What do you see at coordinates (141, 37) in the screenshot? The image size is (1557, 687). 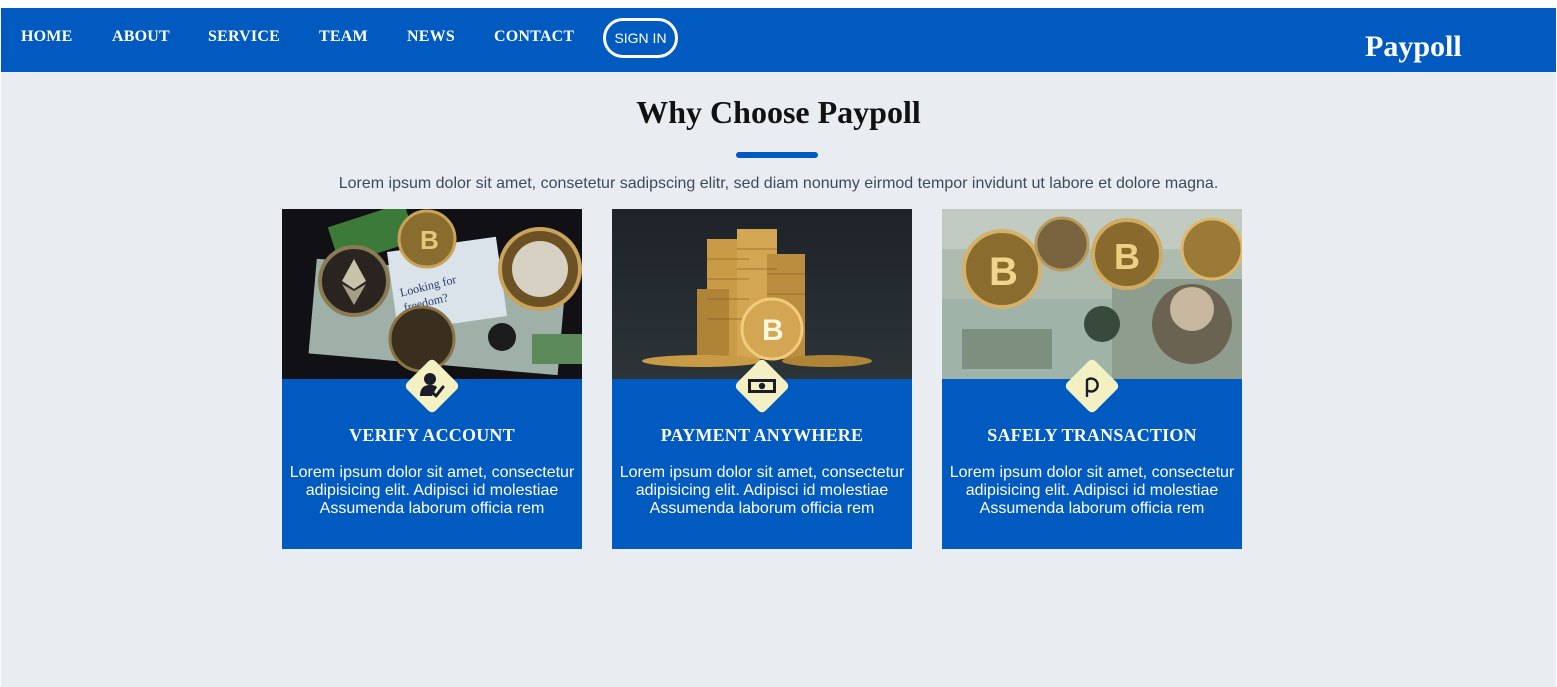 I see `nav-link-about: ABOUT` at bounding box center [141, 37].